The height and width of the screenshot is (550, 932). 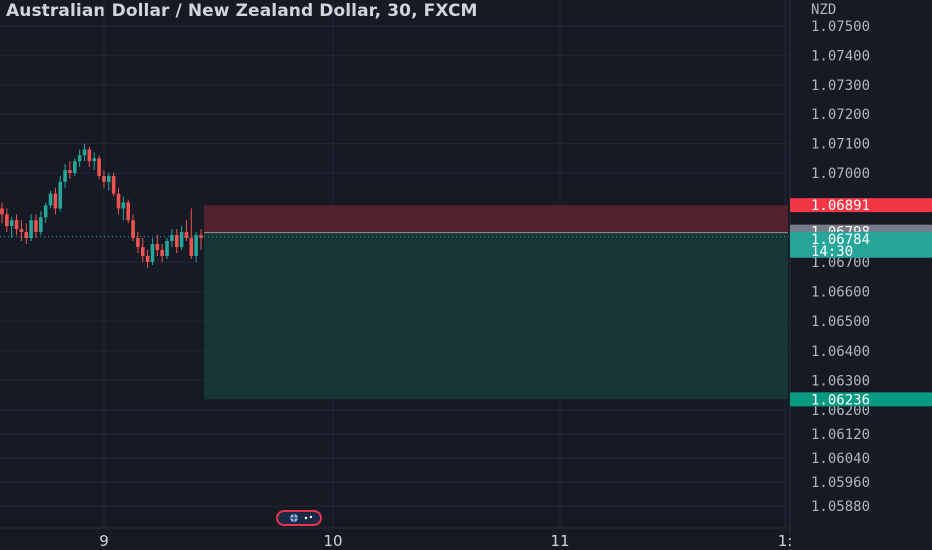 What do you see at coordinates (496, 219) in the screenshot?
I see `stop-loss-zone` at bounding box center [496, 219].